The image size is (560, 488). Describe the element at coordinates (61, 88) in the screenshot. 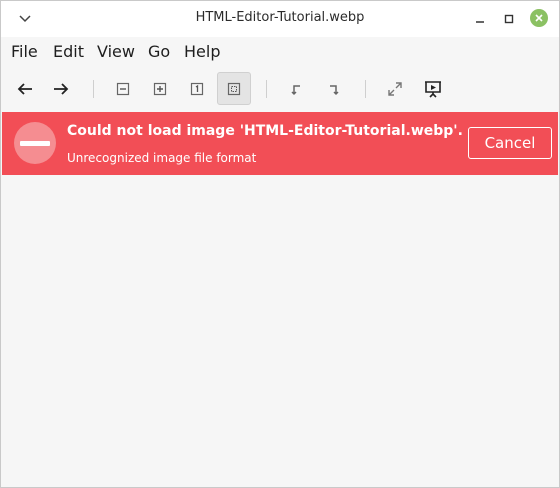

I see `forward-icon` at that location.